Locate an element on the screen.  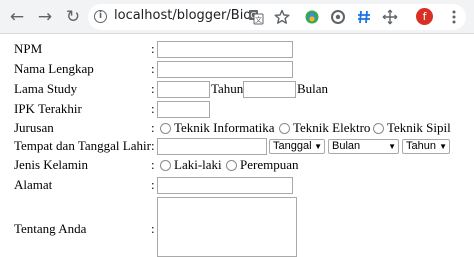
option-perempuan-label: Perempuan is located at coordinates (269, 164).